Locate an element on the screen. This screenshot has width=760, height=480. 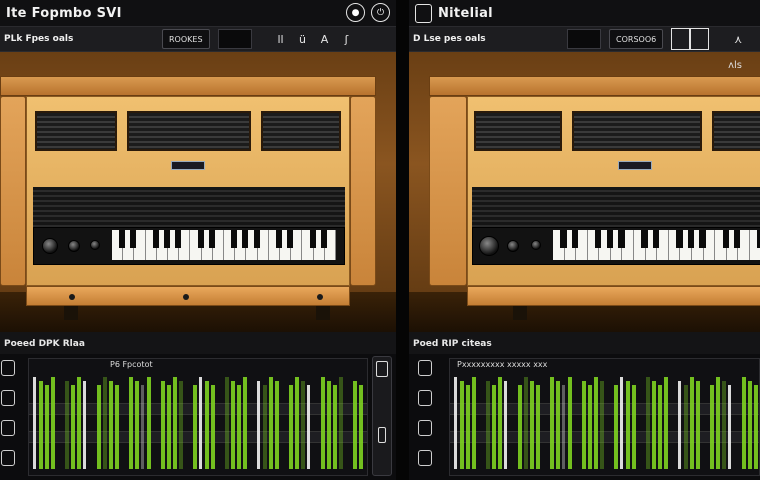
panel-divider is located at coordinates (402, 240).